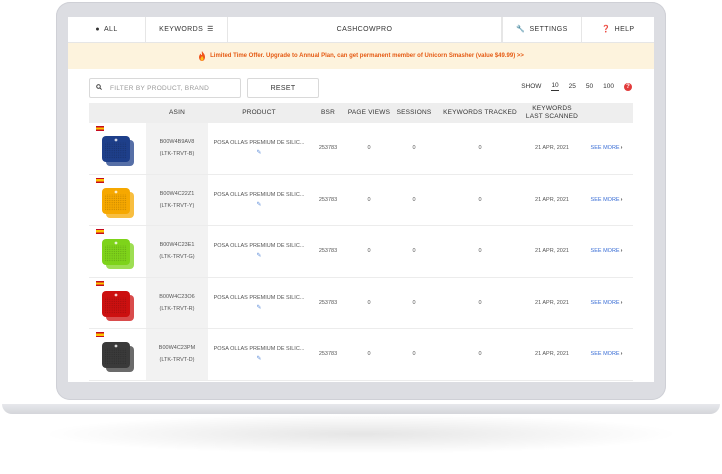 This screenshot has height=474, width=722. What do you see at coordinates (177, 308) in the screenshot?
I see `sku-value: (LTK-TRVT-R)` at bounding box center [177, 308].